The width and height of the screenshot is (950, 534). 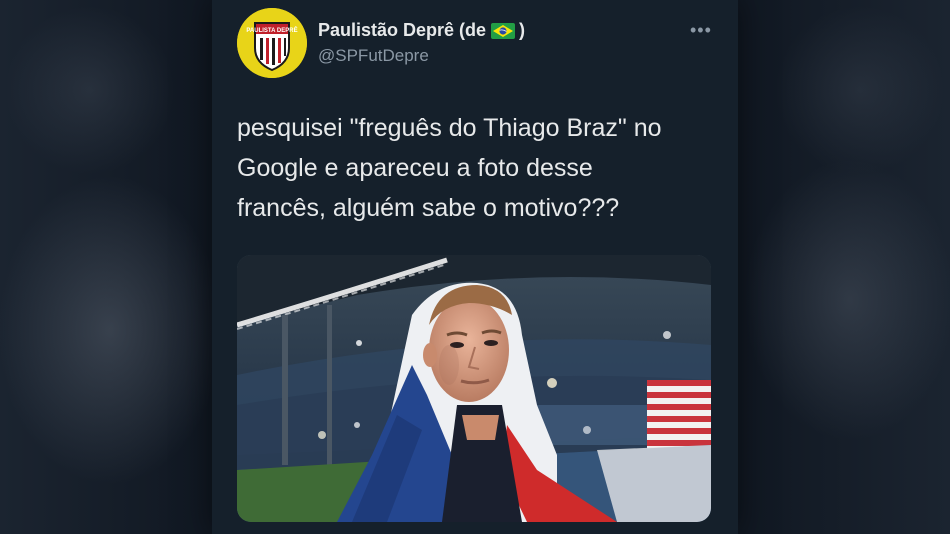 What do you see at coordinates (415, 168) in the screenshot?
I see `tweet-text-line: Google e apareceu a foto desse` at bounding box center [415, 168].